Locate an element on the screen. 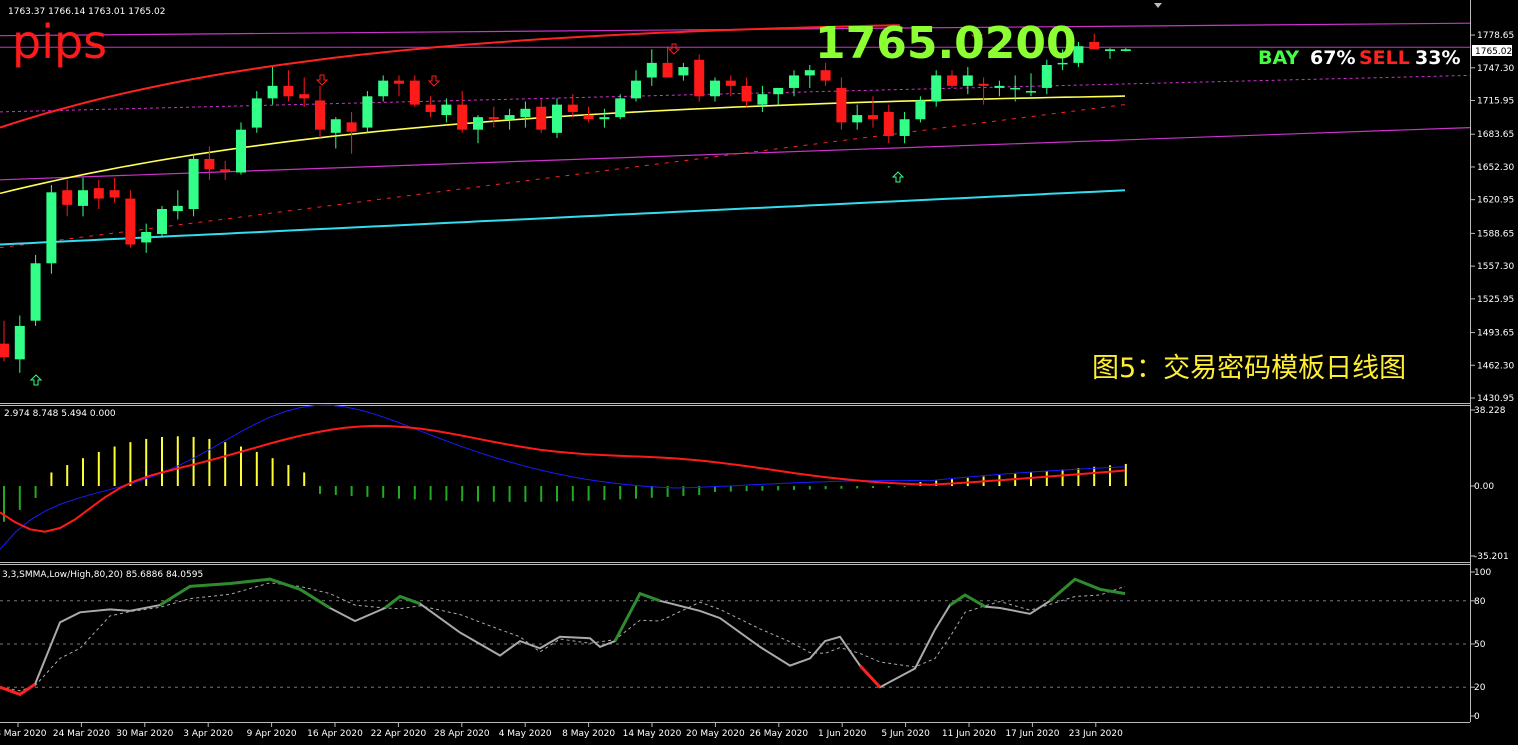 The image size is (1518, 745). time-tick-label: 14 May 2020 is located at coordinates (652, 734).